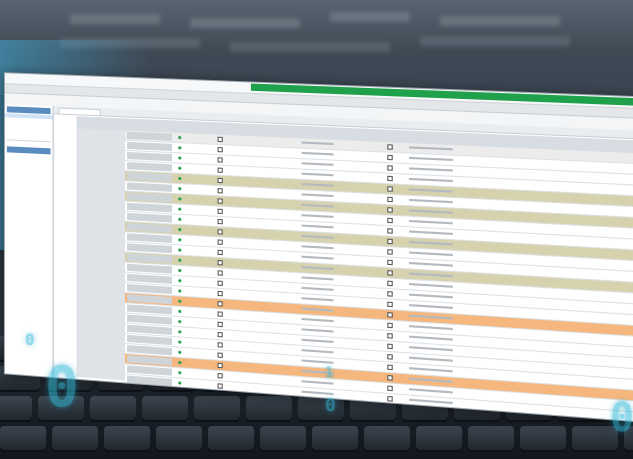 The height and width of the screenshot is (459, 633). I want to click on row-name, so click(150, 289).